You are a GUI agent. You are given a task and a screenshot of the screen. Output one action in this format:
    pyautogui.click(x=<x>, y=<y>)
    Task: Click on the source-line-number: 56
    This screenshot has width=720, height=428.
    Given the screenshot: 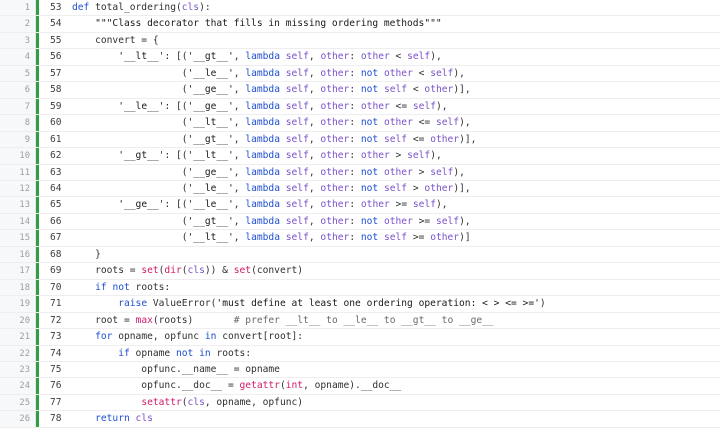 What is the action you would take?
    pyautogui.click(x=56, y=57)
    